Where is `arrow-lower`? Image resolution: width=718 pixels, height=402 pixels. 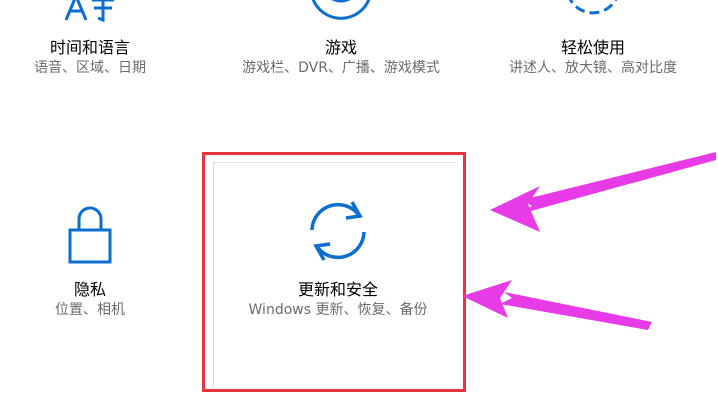 arrow-lower is located at coordinates (557, 305).